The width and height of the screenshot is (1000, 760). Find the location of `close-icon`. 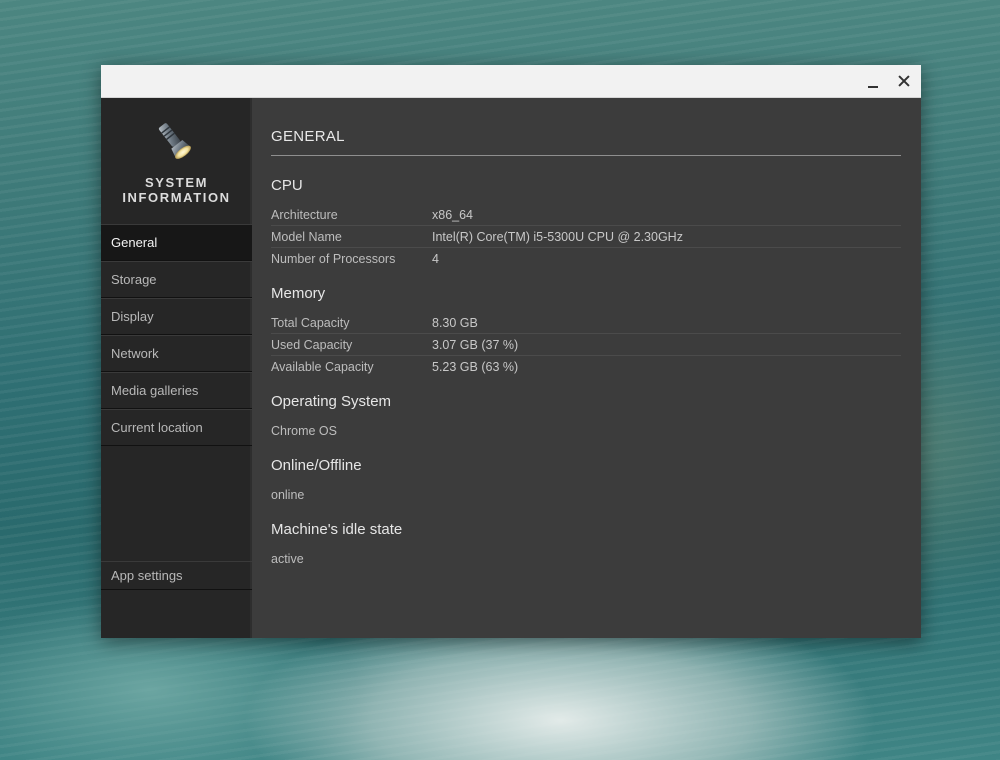

close-icon is located at coordinates (904, 81).